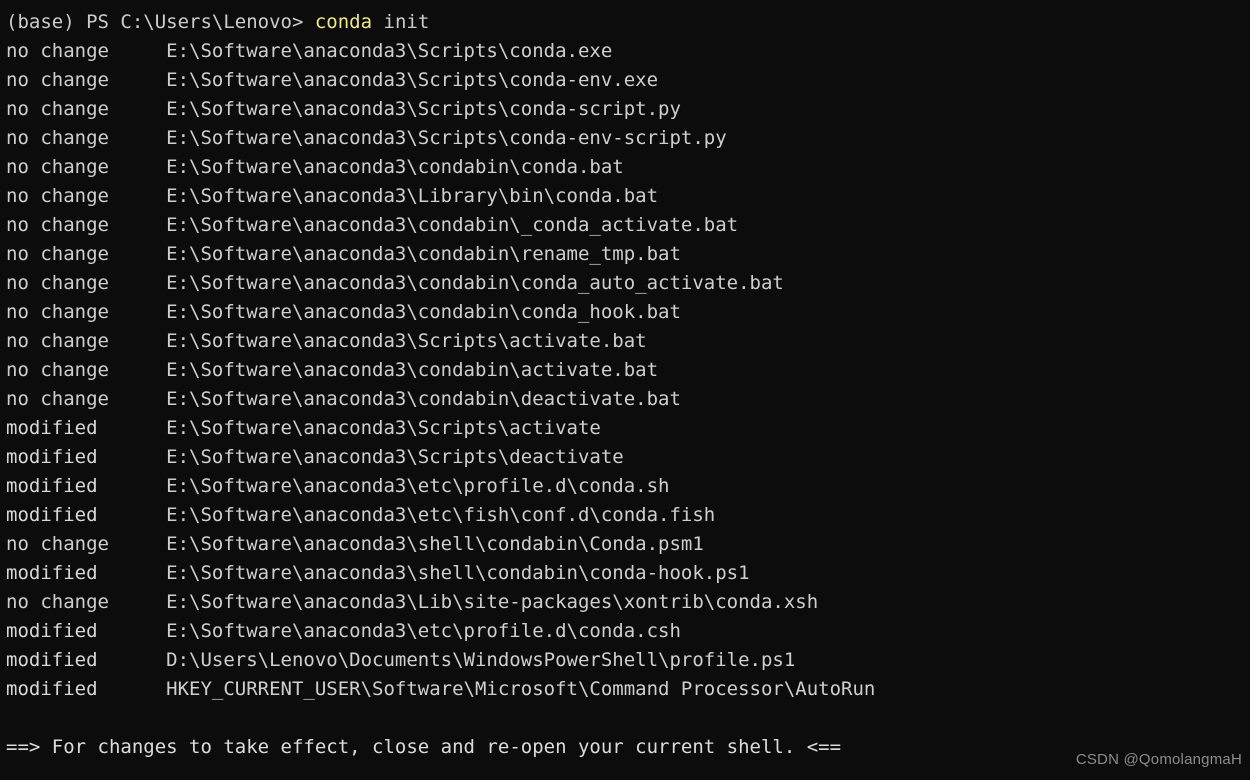 The height and width of the screenshot is (780, 1250). Describe the element at coordinates (628, 22) in the screenshot. I see `prompt-line: (base) PS C:\Users\Lenovo> conda init` at that location.